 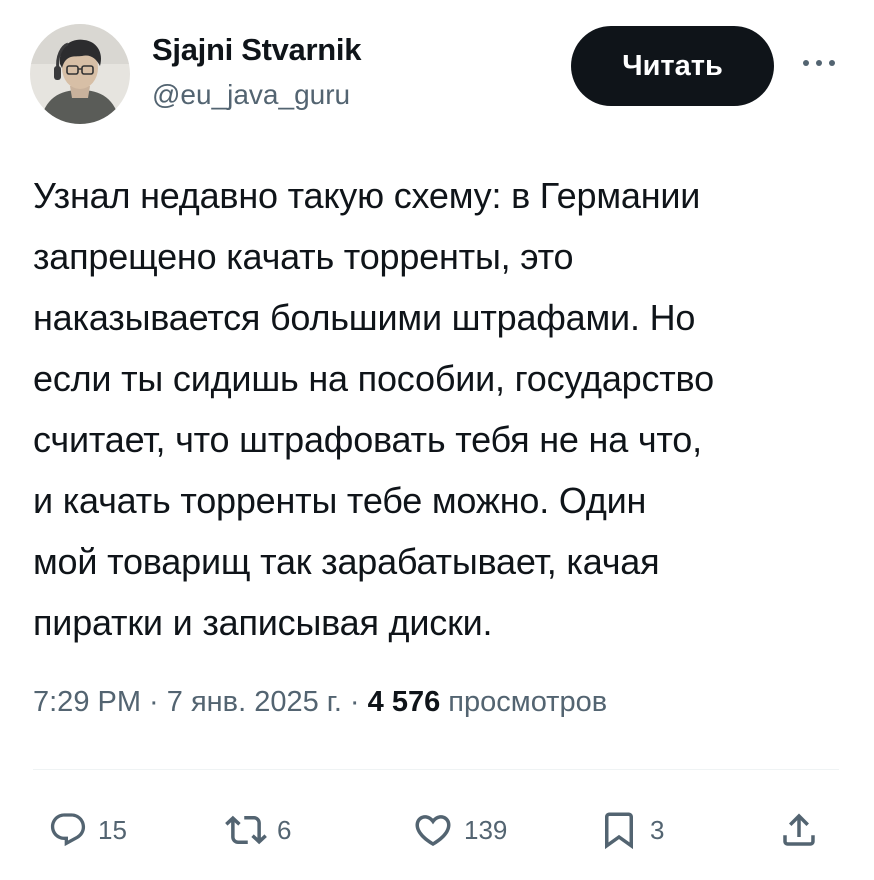 I want to click on author-handle: @eu_java_guru, so click(x=256, y=95).